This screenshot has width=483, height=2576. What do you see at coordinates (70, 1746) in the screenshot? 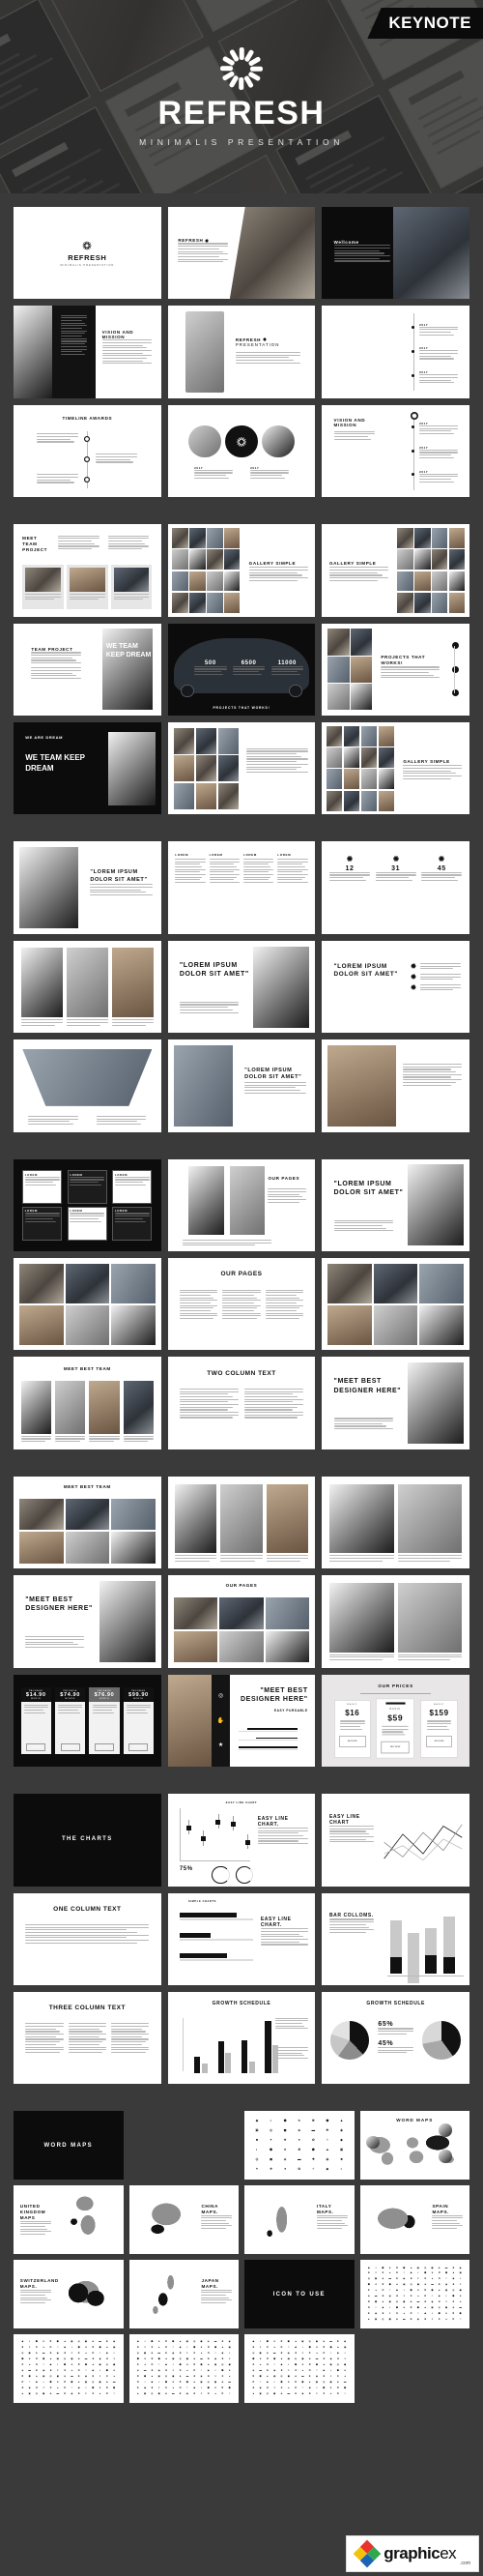
I see `buy-button: BUY NOW` at bounding box center [70, 1746].